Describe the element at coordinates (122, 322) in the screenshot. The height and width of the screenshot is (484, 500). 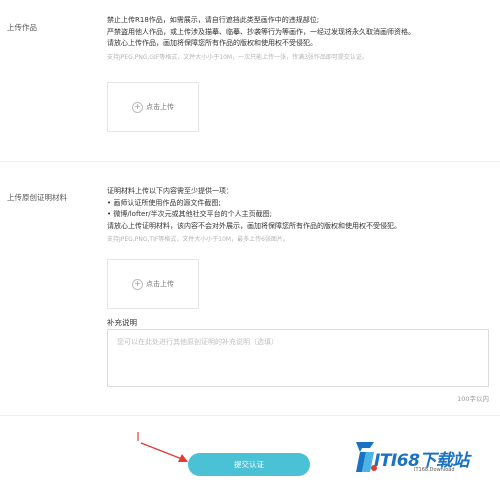
I see `supplement-label: 补充说明` at that location.